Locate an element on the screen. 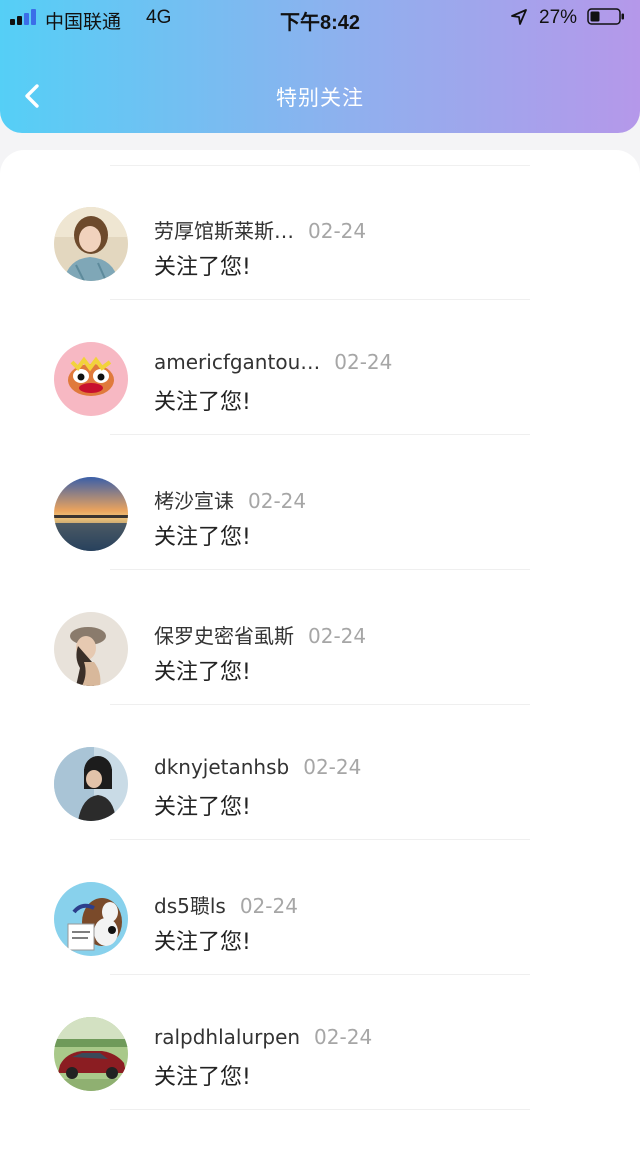 The width and height of the screenshot is (640, 1150). user-name: ralpdhlalurpen 02-24 is located at coordinates (263, 1037).